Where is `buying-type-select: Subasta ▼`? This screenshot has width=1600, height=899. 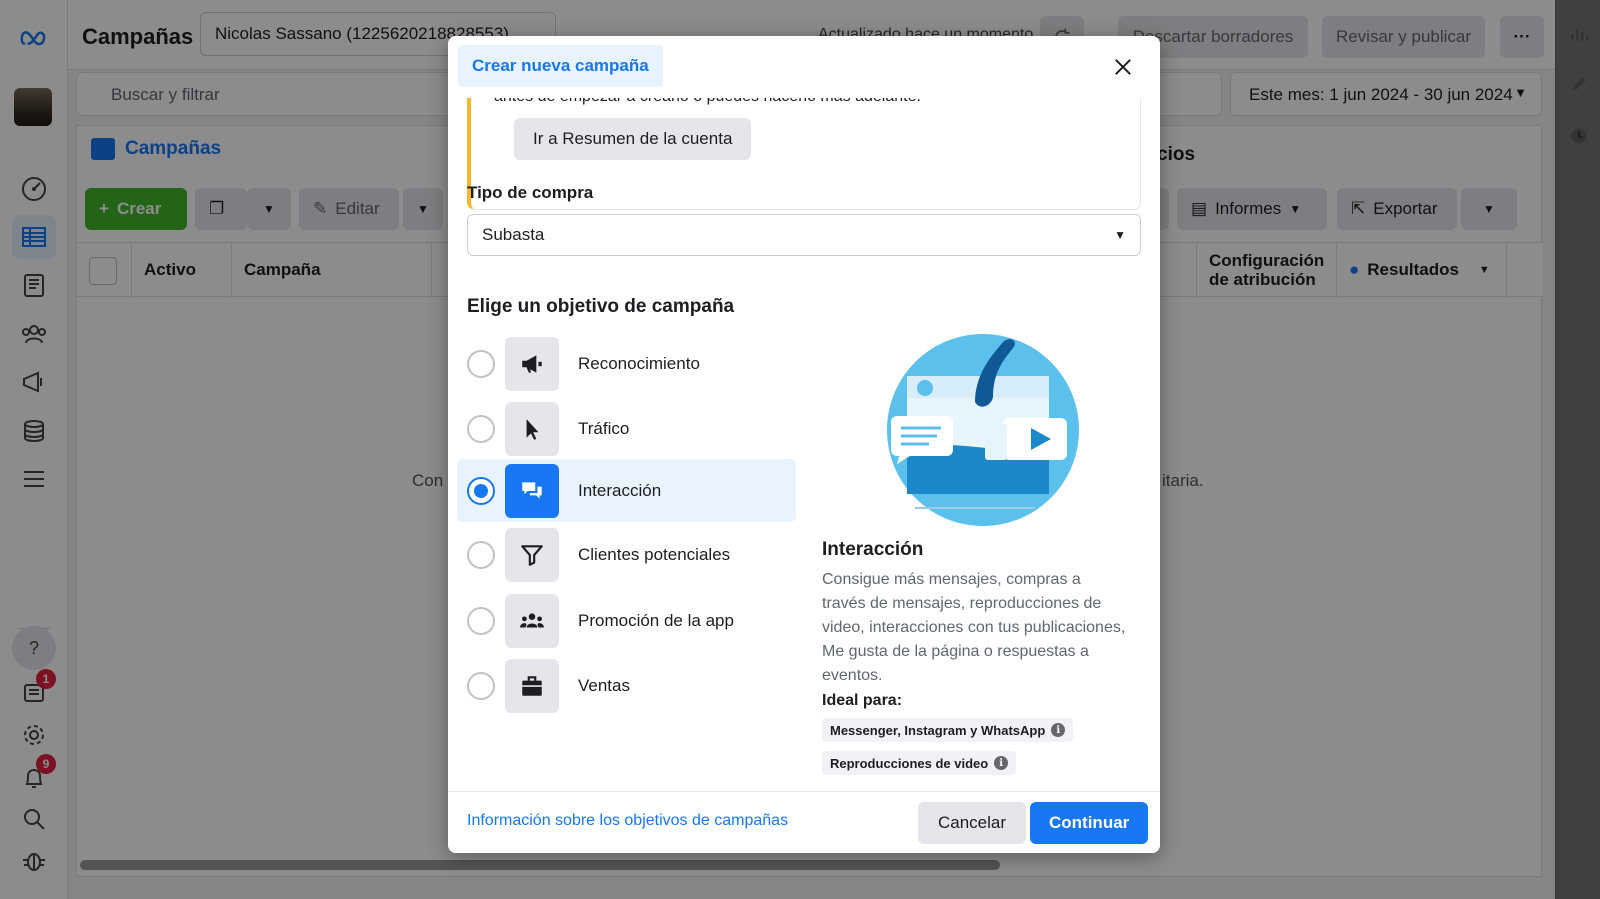
buying-type-select: Subasta ▼ is located at coordinates (804, 235).